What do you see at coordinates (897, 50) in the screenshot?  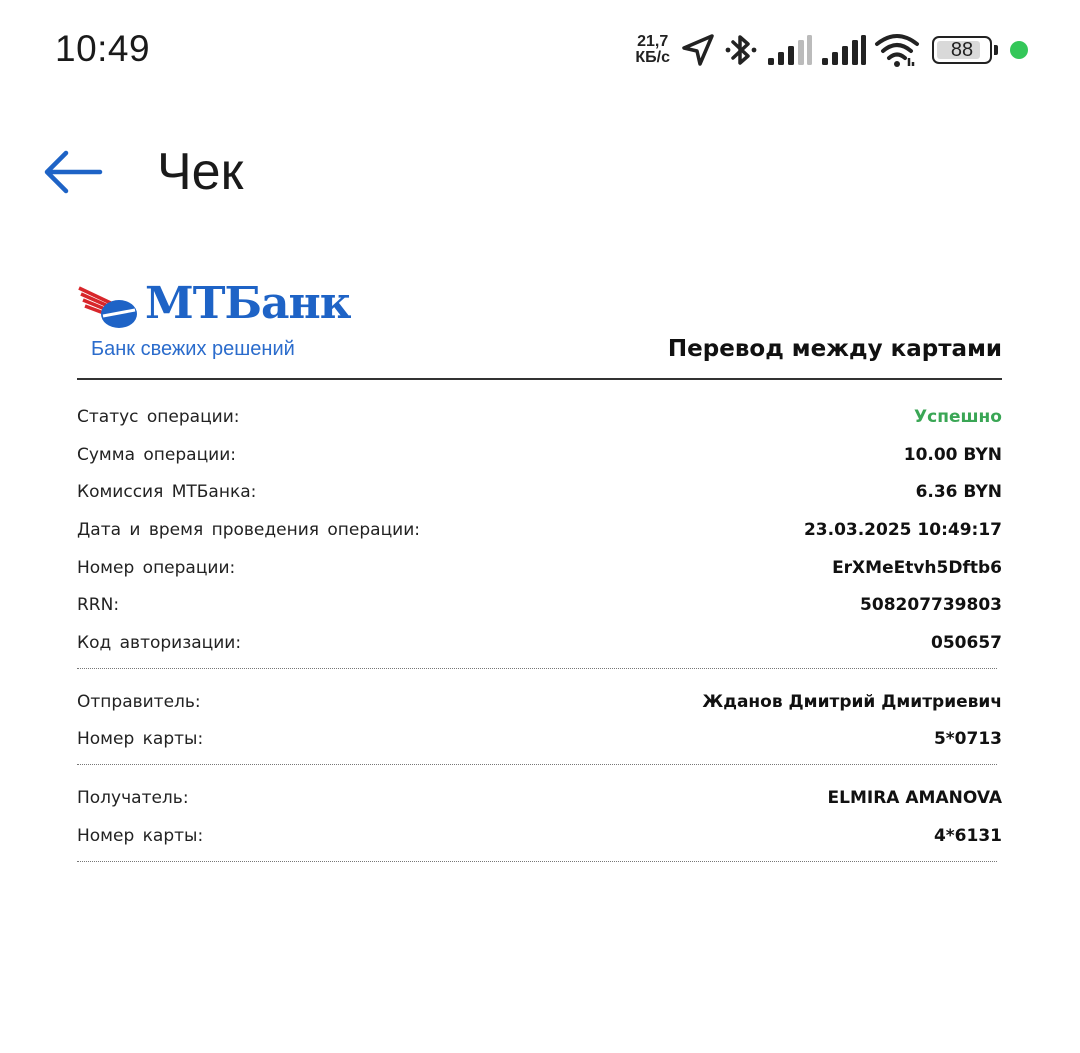 I see `wifi-icon` at bounding box center [897, 50].